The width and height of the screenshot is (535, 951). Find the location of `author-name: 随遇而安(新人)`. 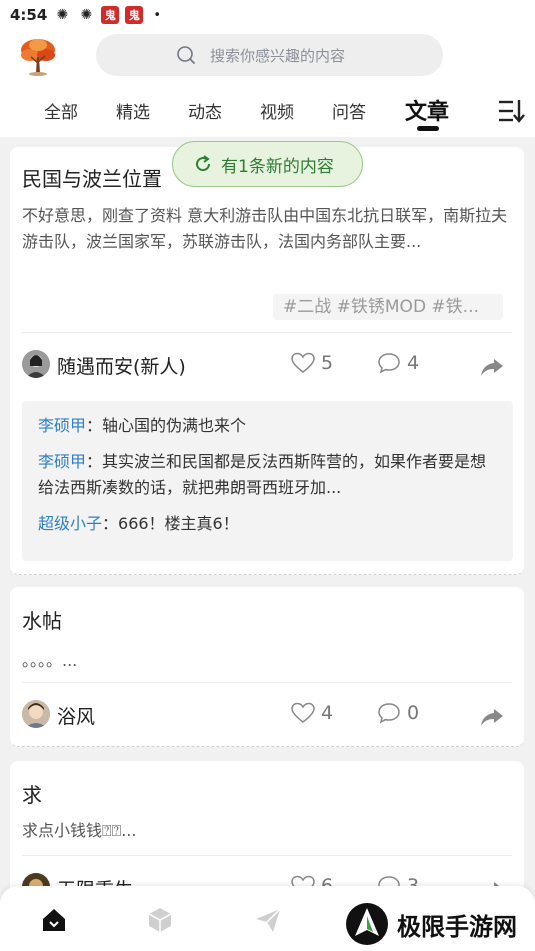

author-name: 随遇而安(新人) is located at coordinates (121, 365).